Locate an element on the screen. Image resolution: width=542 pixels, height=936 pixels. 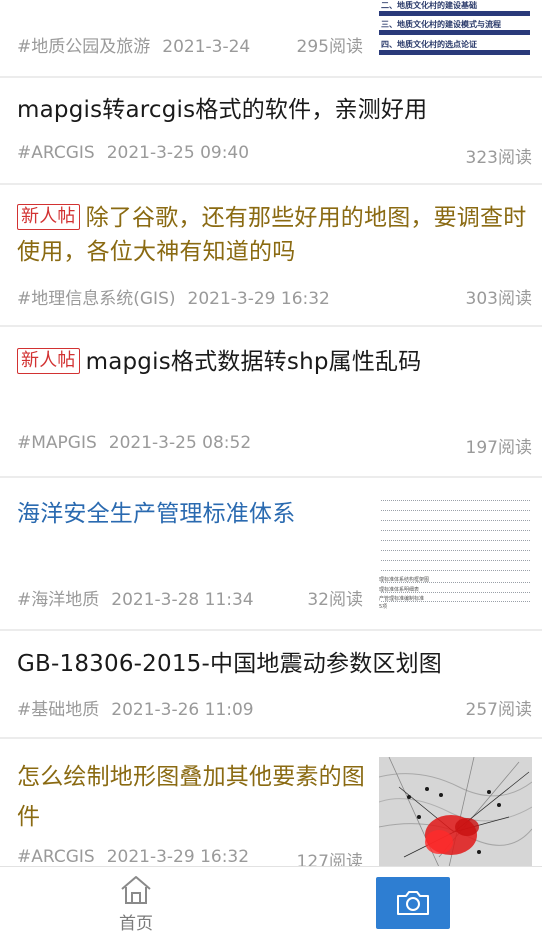
post-date: 2021-3-26 11:09 is located at coordinates (182, 710).